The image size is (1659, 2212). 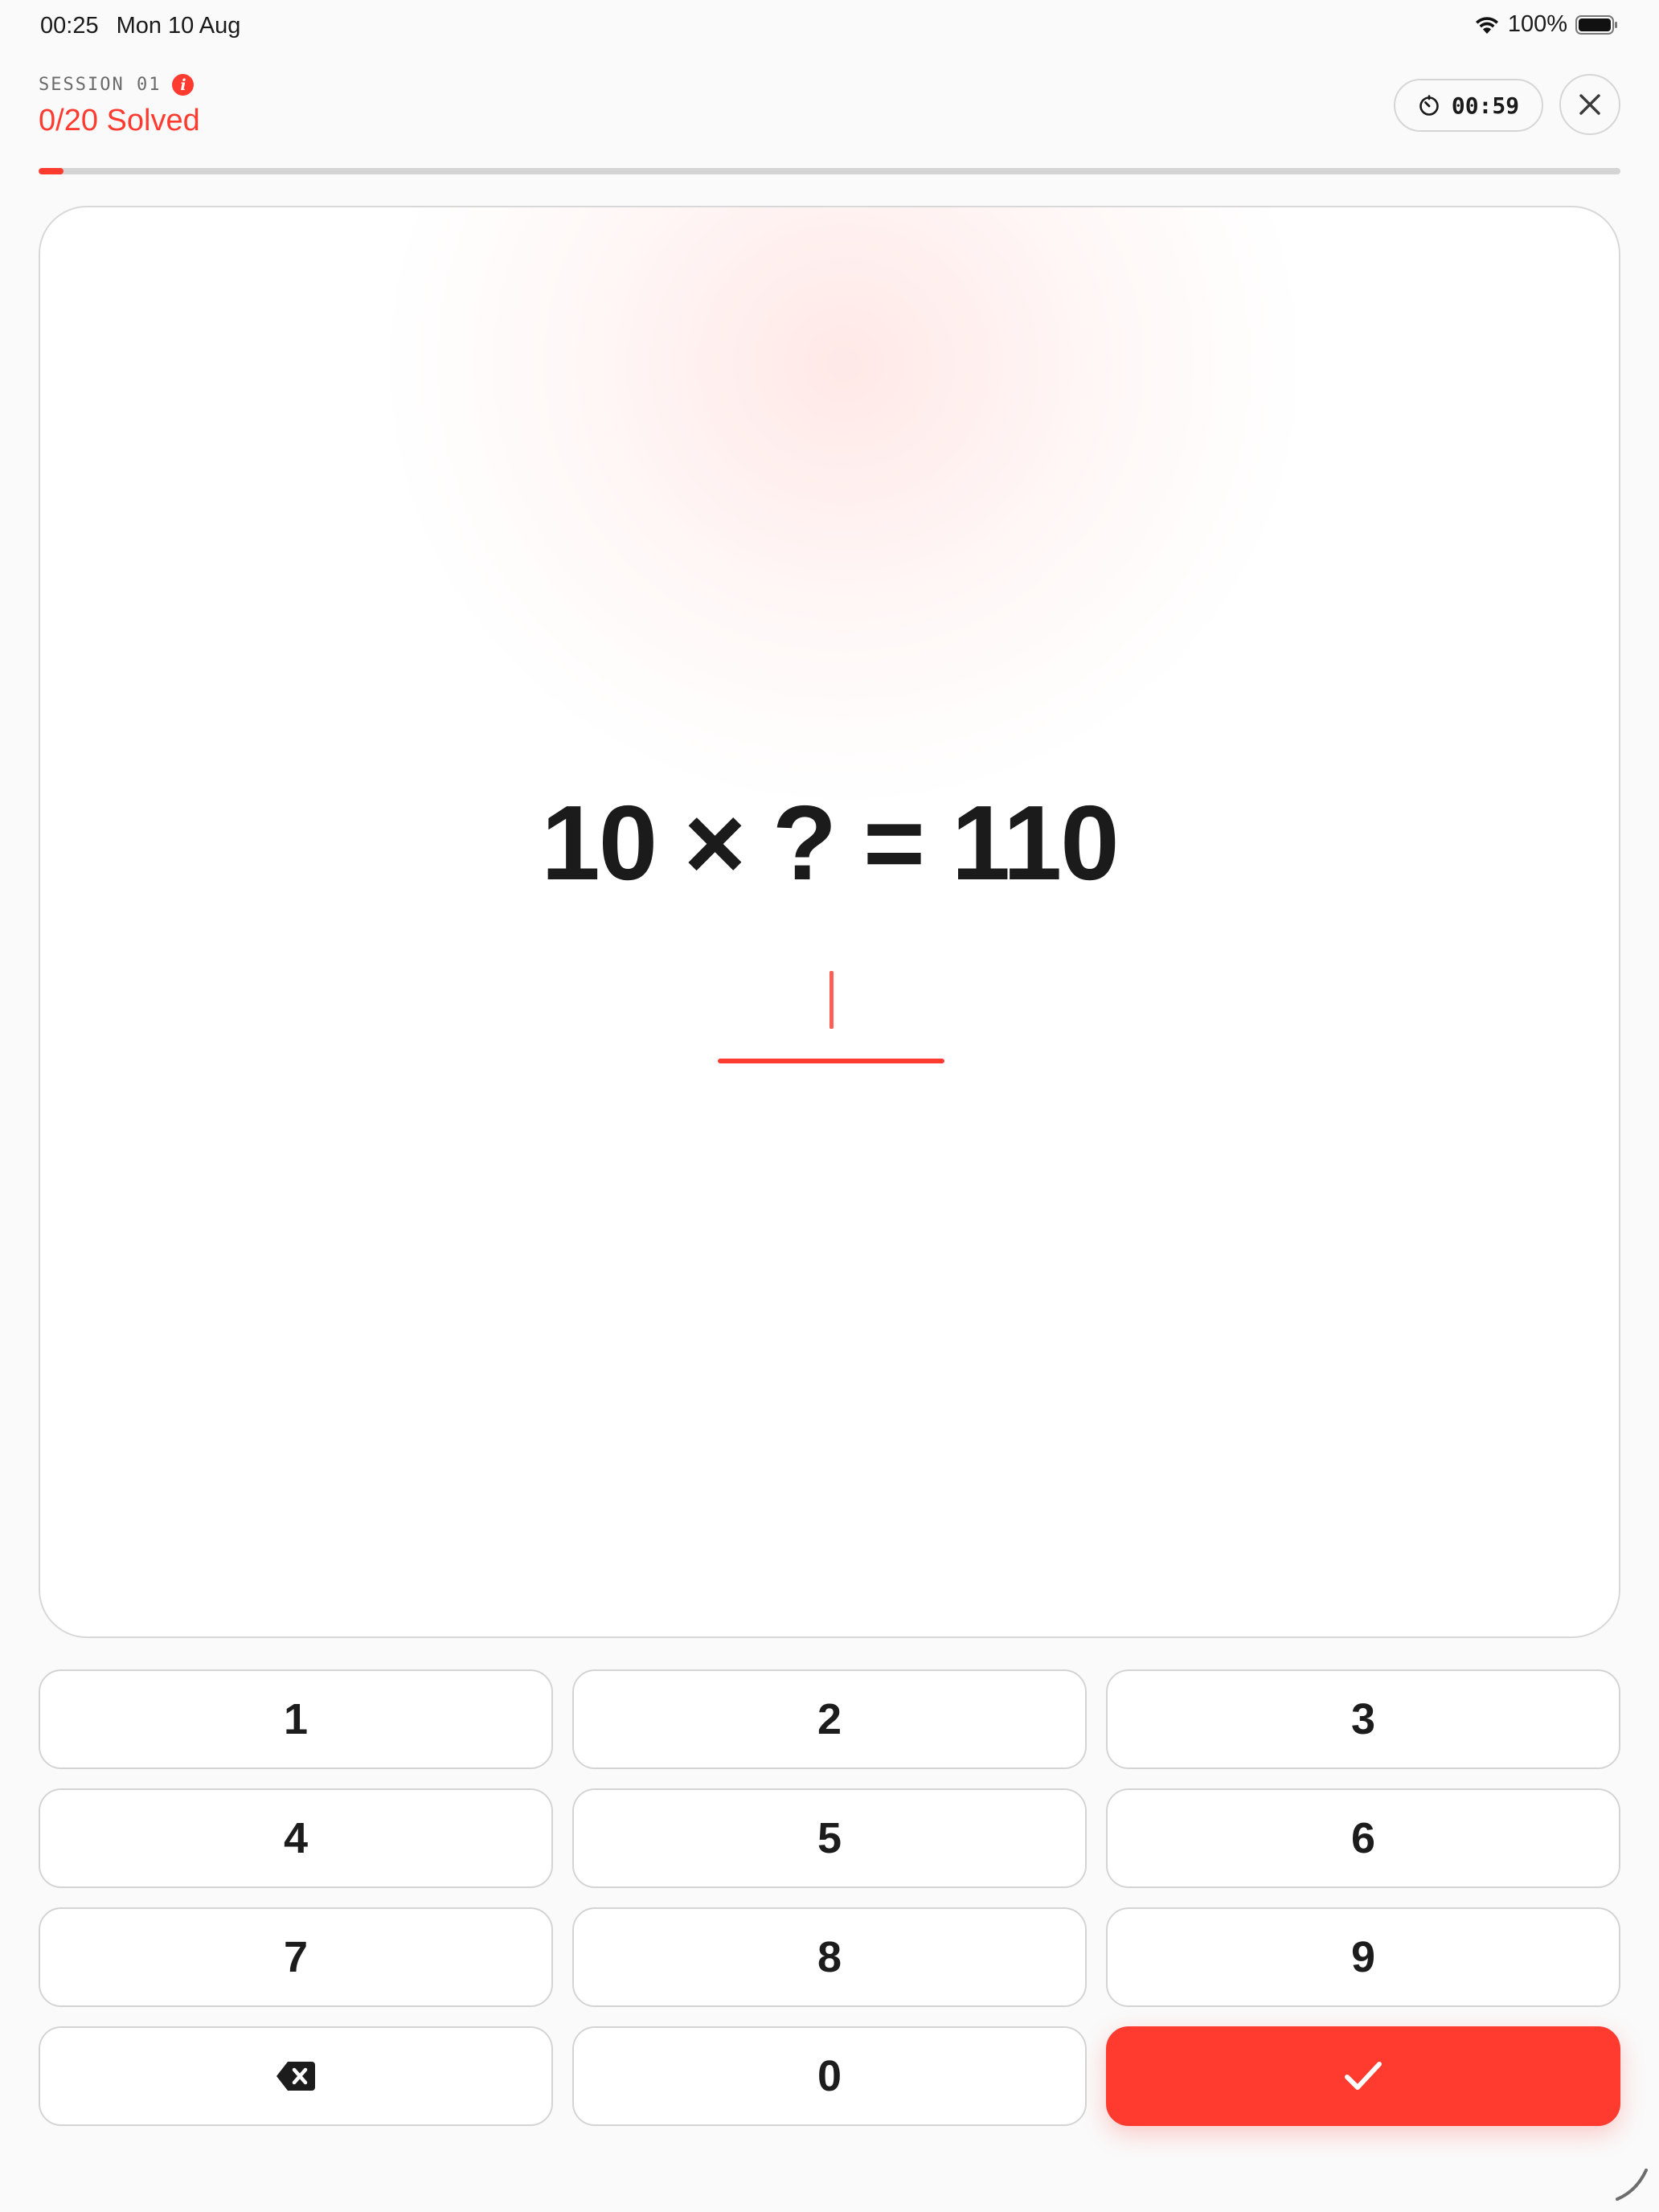 I want to click on close-button, so click(x=1589, y=104).